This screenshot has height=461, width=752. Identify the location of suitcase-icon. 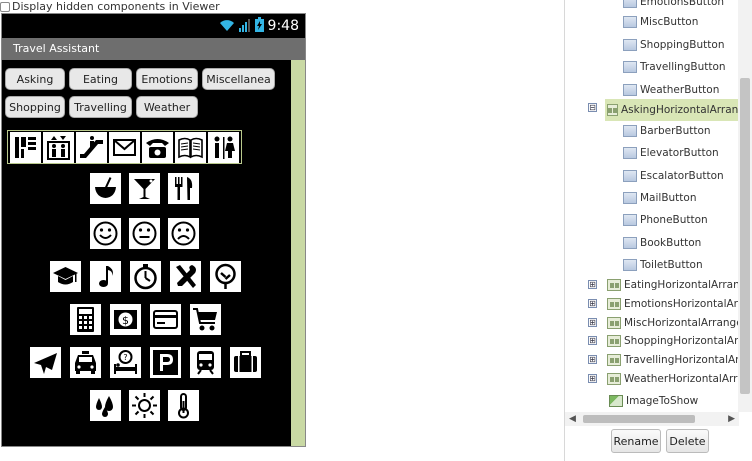
(245, 362).